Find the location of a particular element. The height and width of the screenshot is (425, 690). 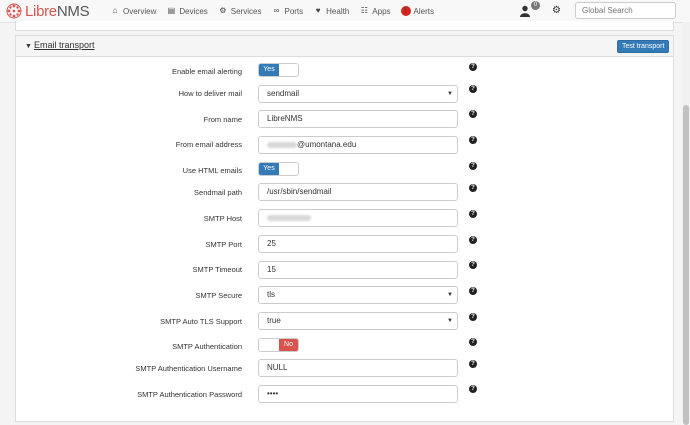

nav-alerts: ! Alerts is located at coordinates (417, 11).